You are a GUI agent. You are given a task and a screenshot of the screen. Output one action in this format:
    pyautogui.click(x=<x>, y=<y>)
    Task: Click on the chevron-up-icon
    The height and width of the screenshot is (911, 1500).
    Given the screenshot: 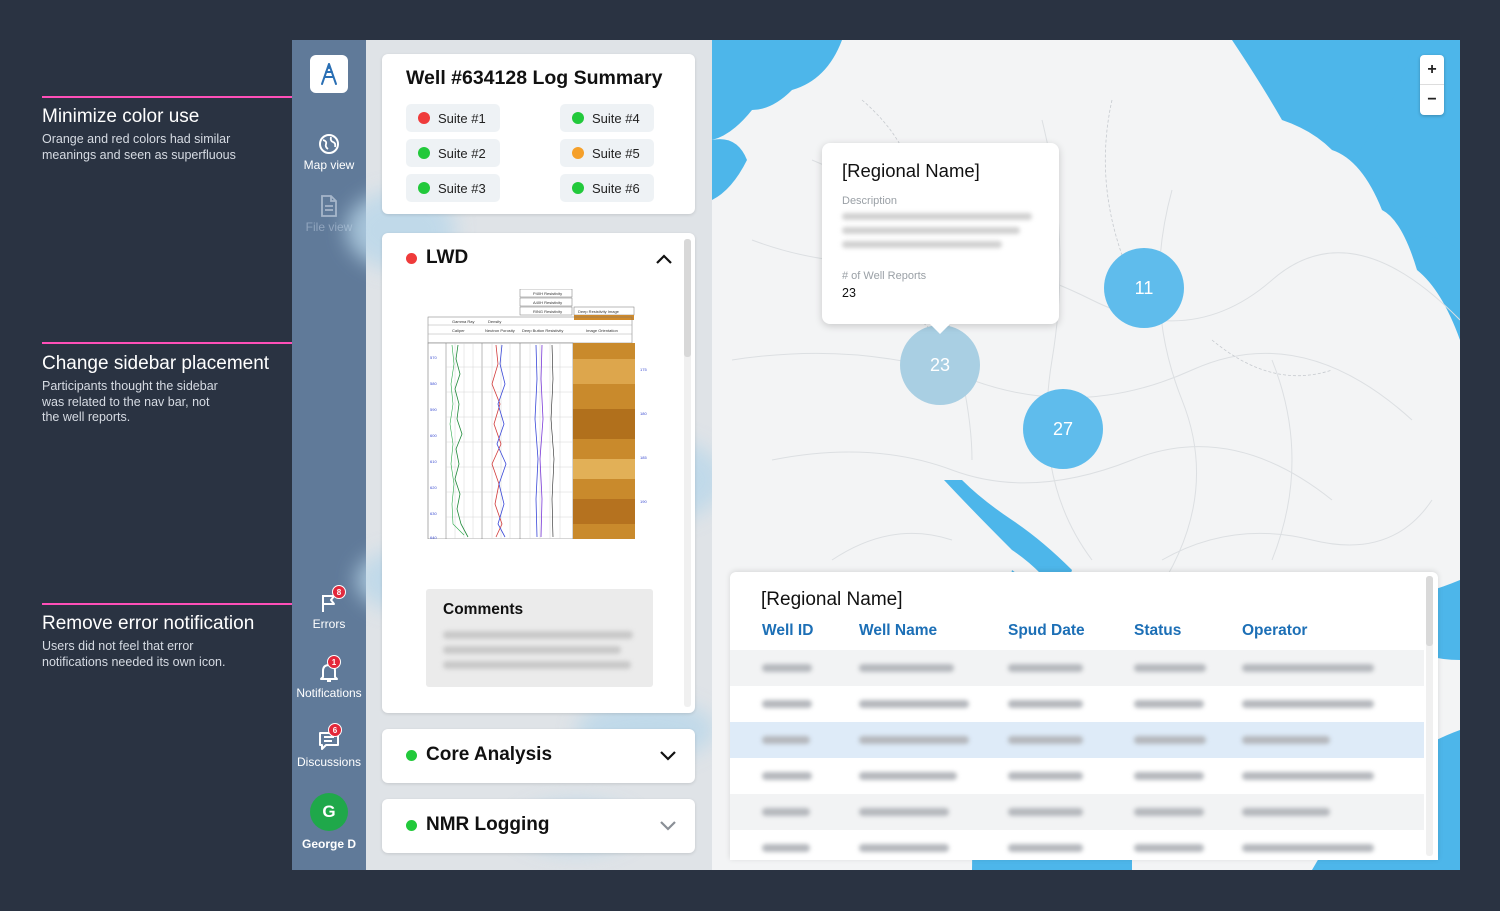 What is the action you would take?
    pyautogui.click(x=664, y=259)
    